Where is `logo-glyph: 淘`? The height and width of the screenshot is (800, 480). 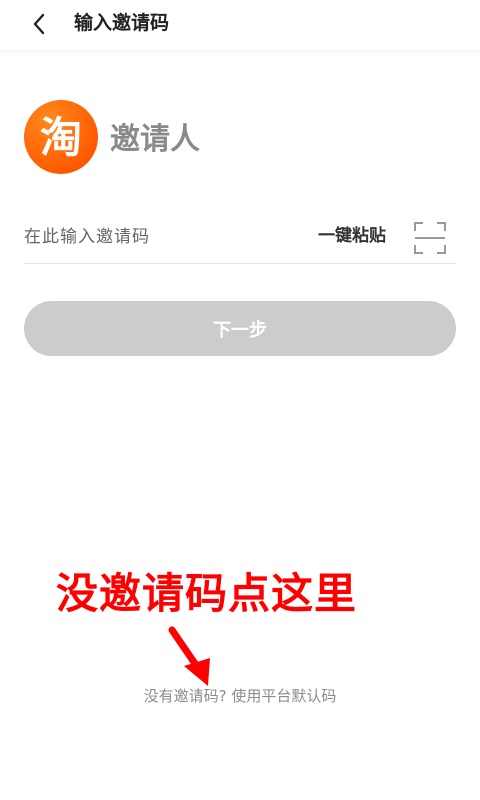 logo-glyph: 淘 is located at coordinates (61, 137).